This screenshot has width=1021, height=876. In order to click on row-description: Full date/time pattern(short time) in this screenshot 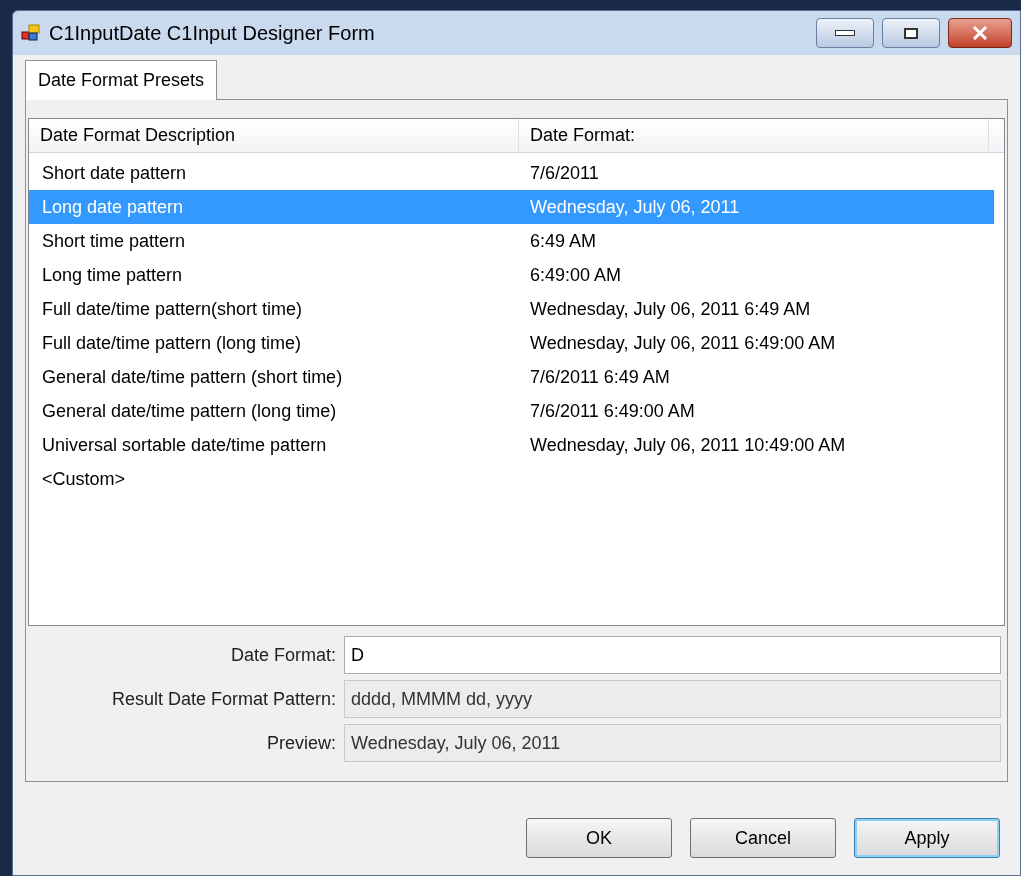, I will do `click(172, 309)`.